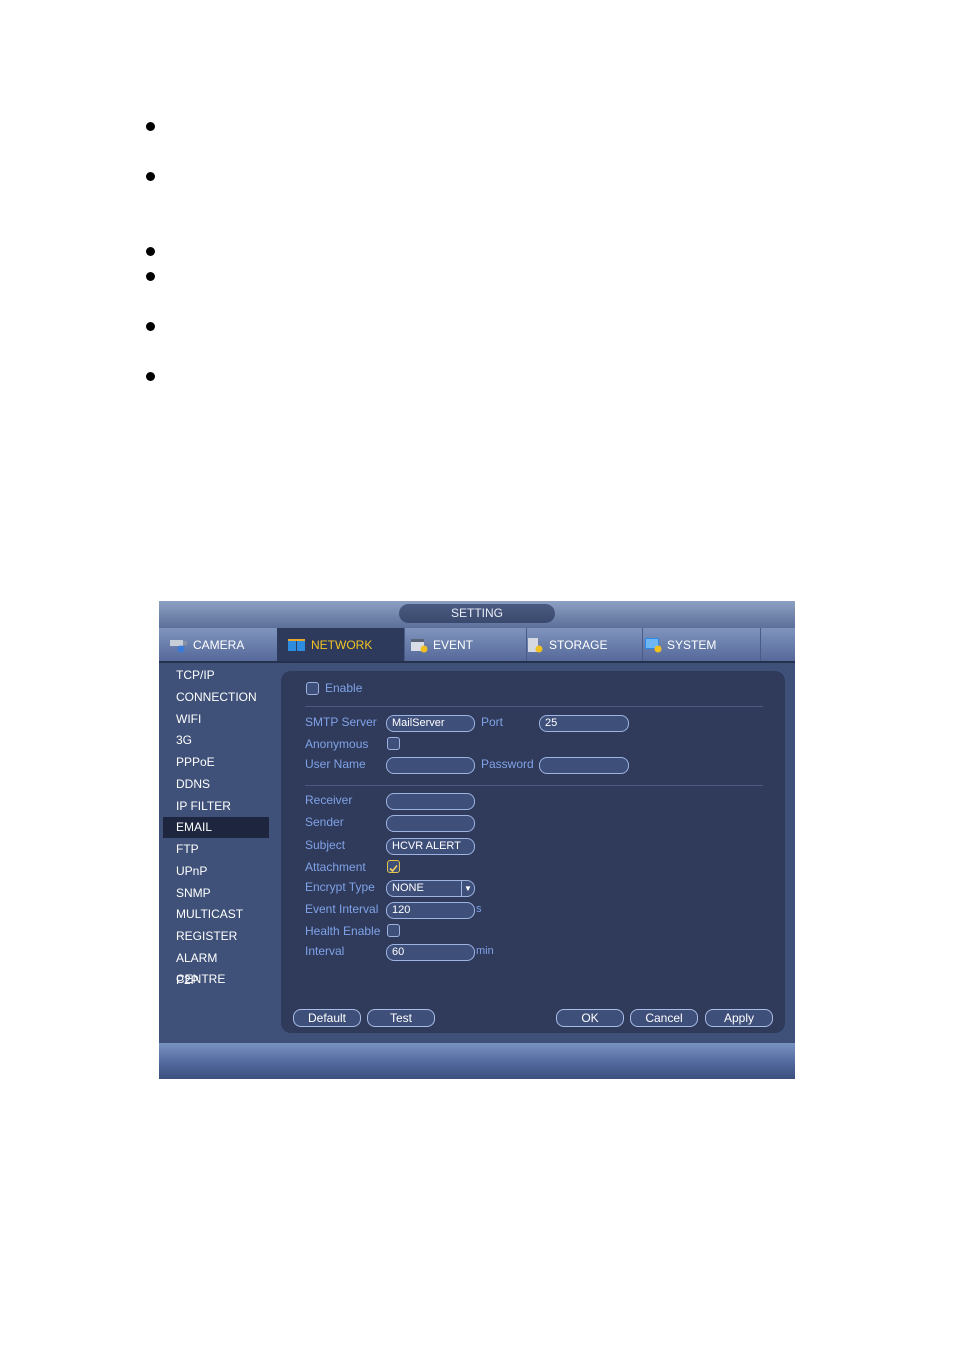  Describe the element at coordinates (479, 909) in the screenshot. I see `event-interval-unit: s` at that location.